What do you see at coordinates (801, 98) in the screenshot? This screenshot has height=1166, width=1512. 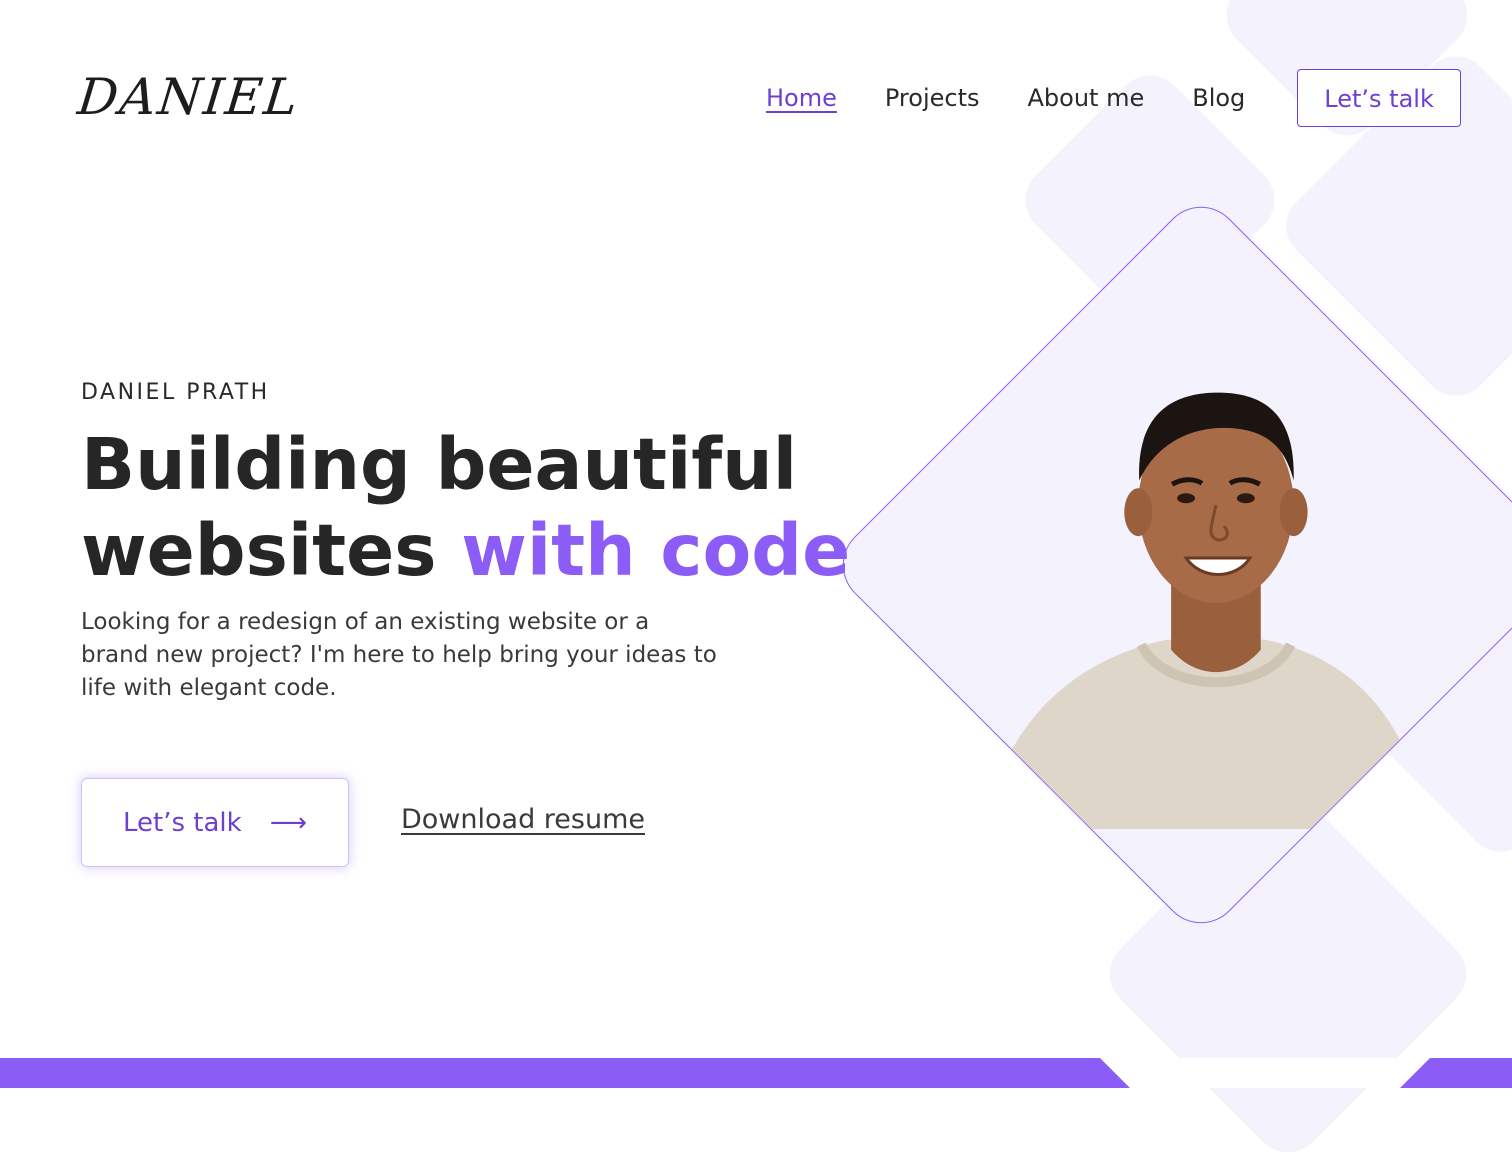 I see `nav-link-home: Home` at bounding box center [801, 98].